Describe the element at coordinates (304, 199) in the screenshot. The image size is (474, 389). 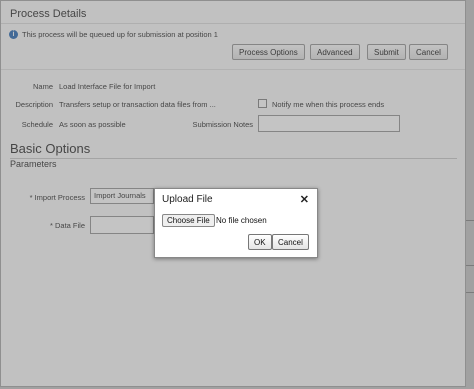
I see `close-icon: ✕` at that location.